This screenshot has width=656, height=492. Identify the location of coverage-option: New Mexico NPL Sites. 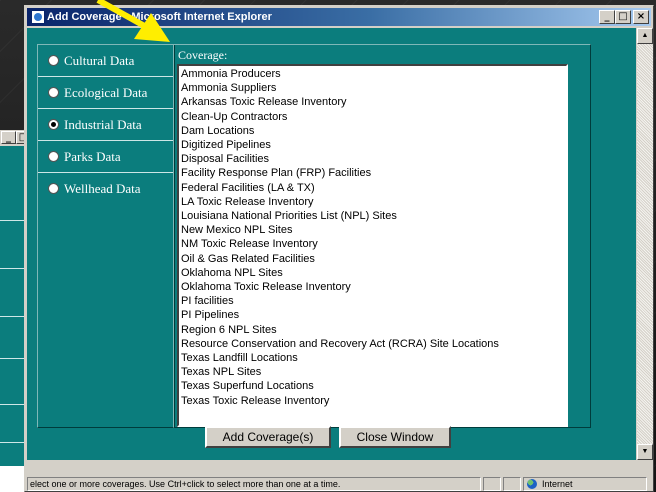
(372, 230).